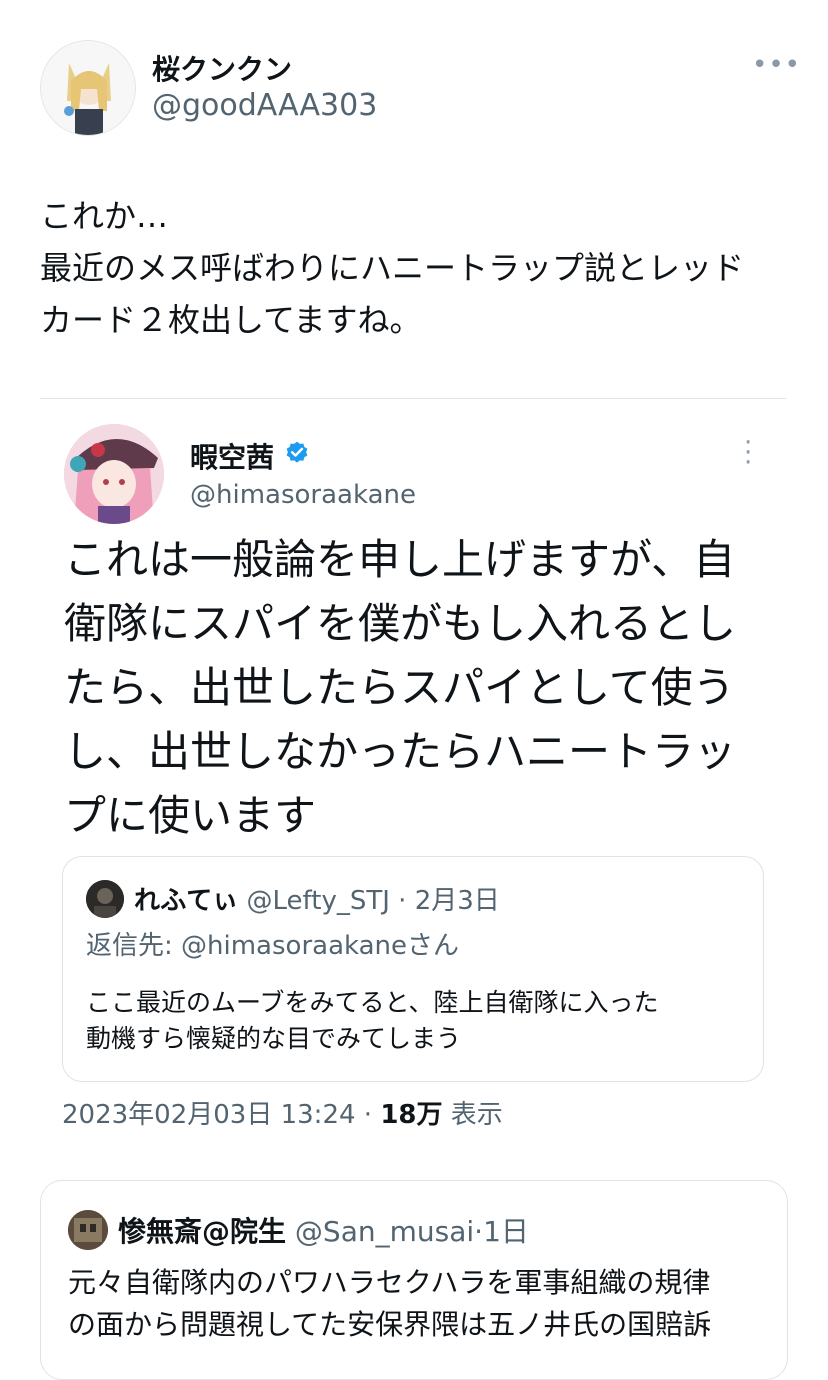 The width and height of the screenshot is (828, 1380). I want to click on reply-author-avatar, so click(105, 899).